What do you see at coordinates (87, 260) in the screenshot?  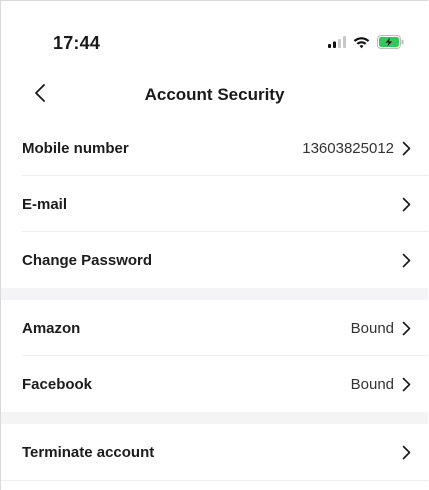 I see `row-label: Change Password` at bounding box center [87, 260].